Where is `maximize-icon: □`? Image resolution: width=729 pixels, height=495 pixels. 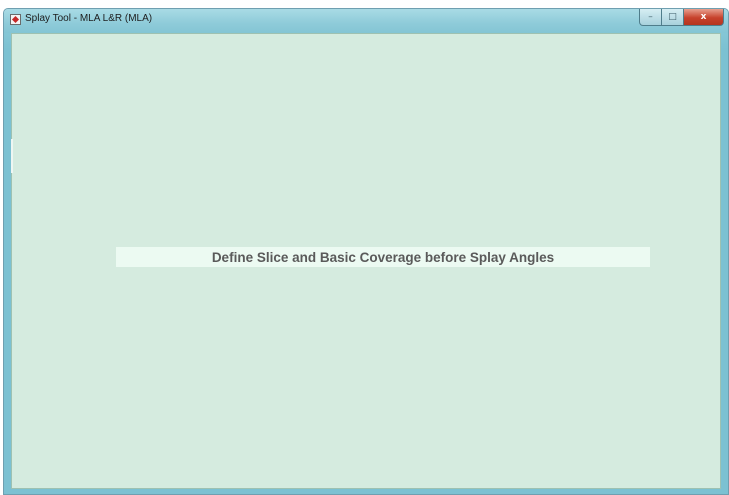 maximize-icon: □ is located at coordinates (672, 17).